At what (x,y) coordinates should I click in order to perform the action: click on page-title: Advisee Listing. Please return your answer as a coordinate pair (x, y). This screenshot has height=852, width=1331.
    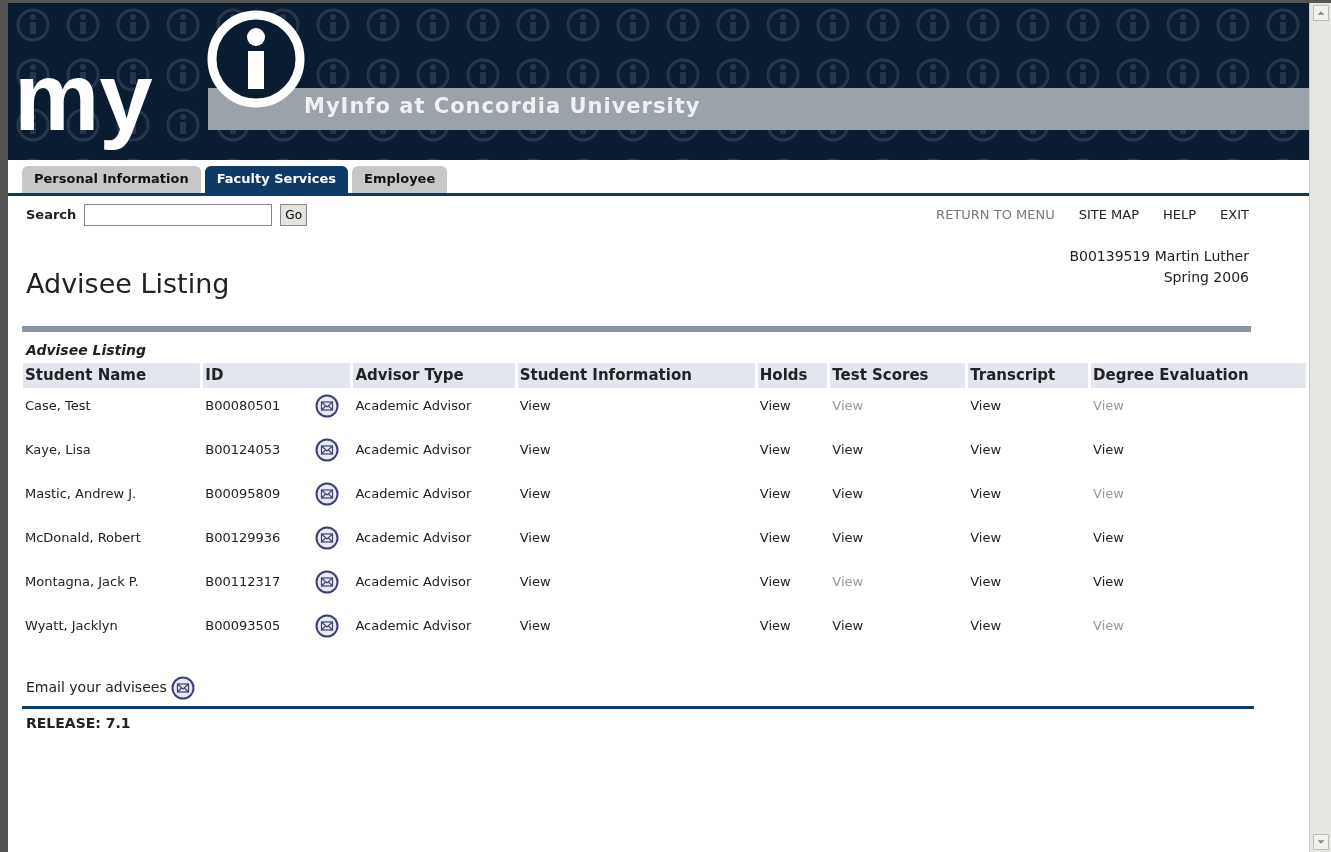
    Looking at the image, I should click on (128, 283).